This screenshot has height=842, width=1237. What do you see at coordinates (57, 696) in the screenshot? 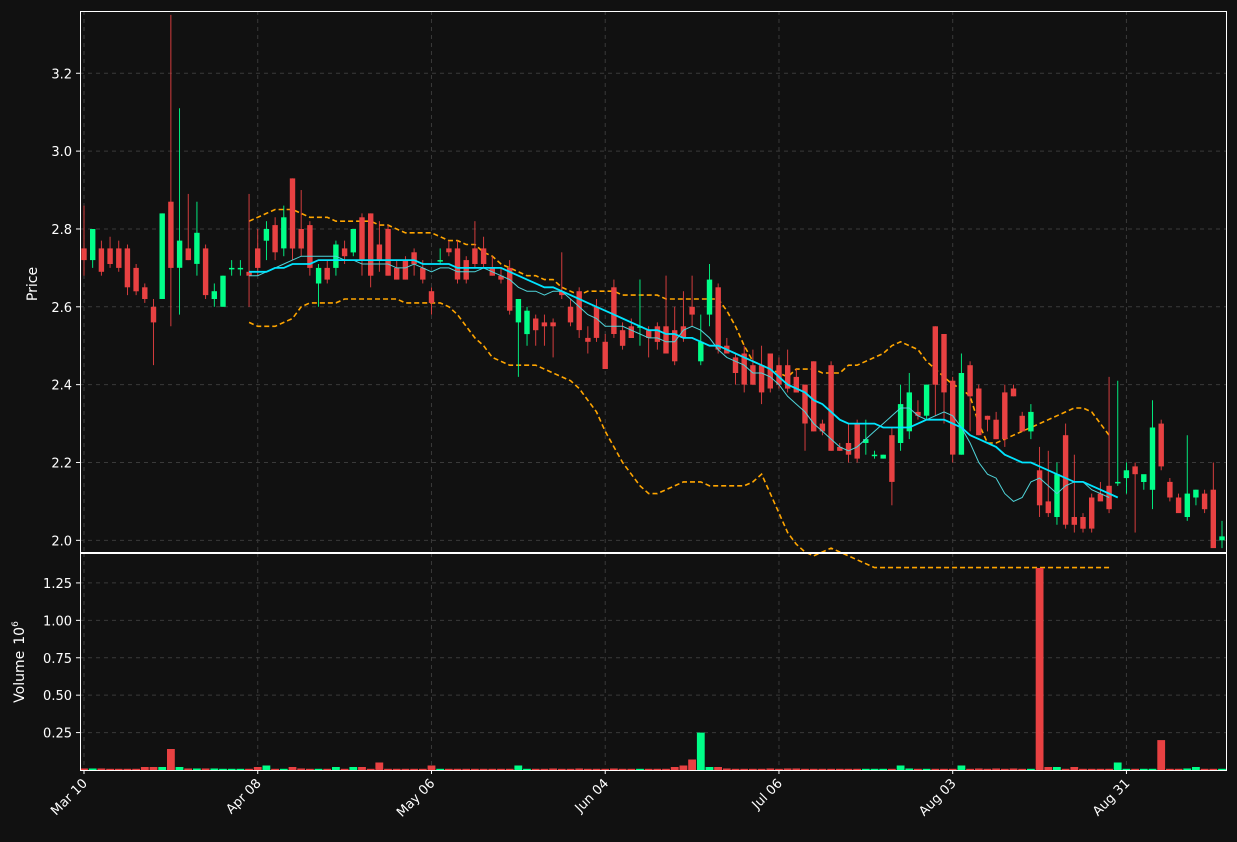
I see `volume-tick-label: 0.50` at bounding box center [57, 696].